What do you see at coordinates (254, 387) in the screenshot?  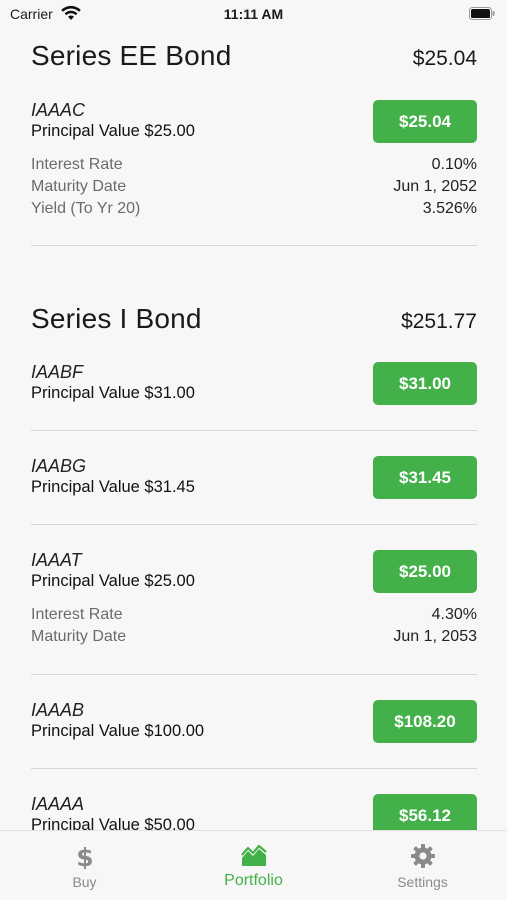 I see `bond-row: IAABF Principal Value $31.00 $31.00` at bounding box center [254, 387].